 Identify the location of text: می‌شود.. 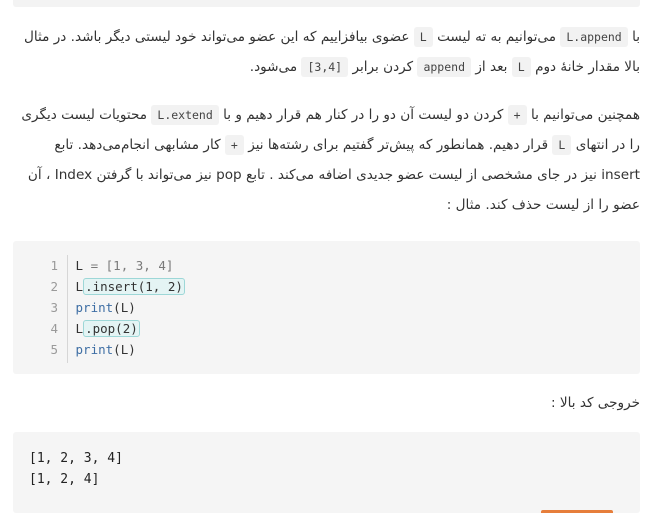
(273, 67).